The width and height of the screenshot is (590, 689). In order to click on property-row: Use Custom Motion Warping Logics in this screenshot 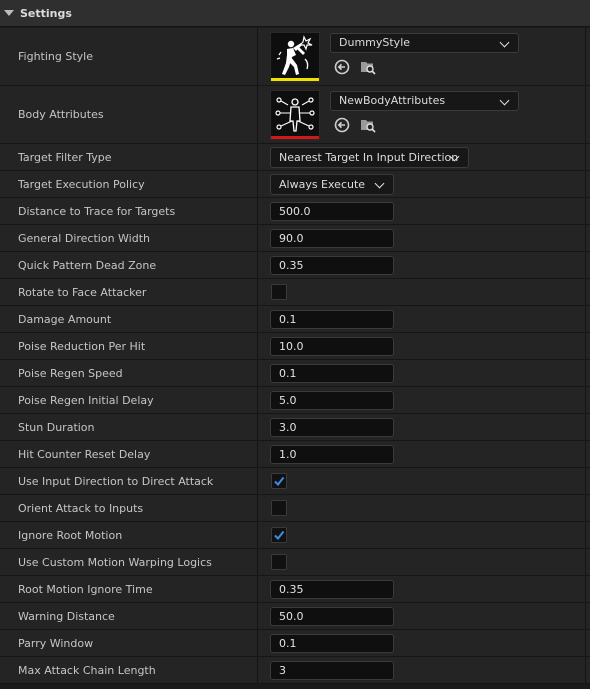, I will do `click(295, 562)`.